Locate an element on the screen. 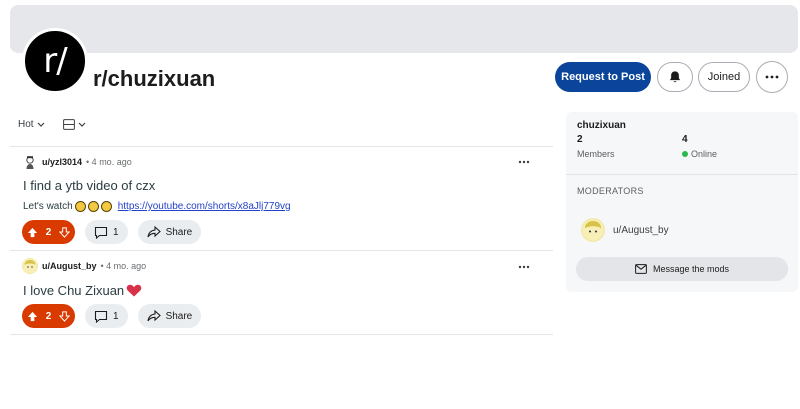 This screenshot has width=800, height=409. more-options-button is located at coordinates (772, 77).